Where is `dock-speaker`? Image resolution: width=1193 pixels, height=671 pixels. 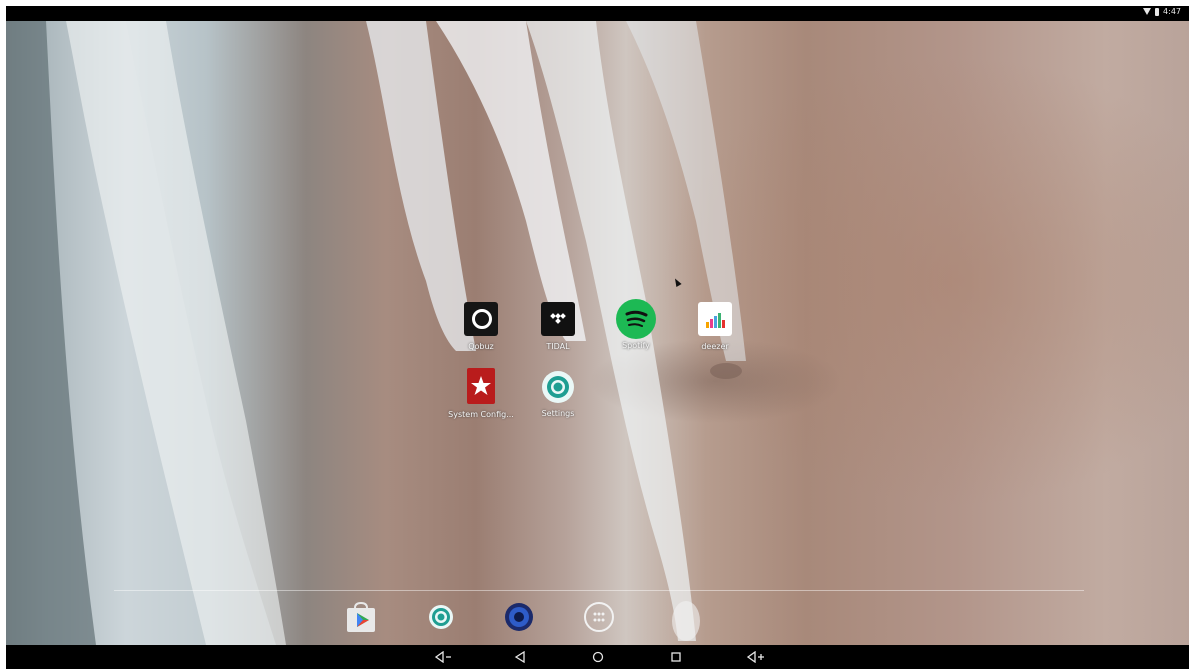 dock-speaker is located at coordinates (519, 617).